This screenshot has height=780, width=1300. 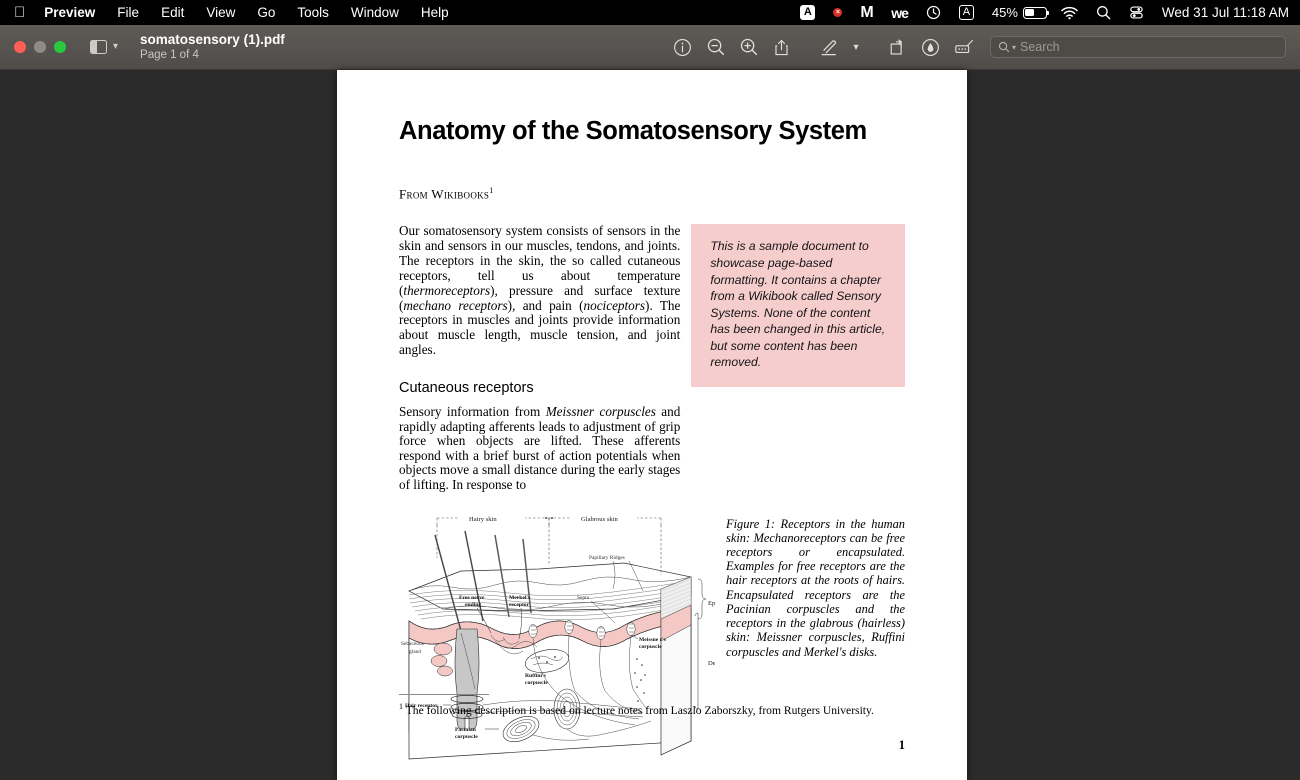 I want to click on menu-item-go: Go, so click(x=266, y=12).